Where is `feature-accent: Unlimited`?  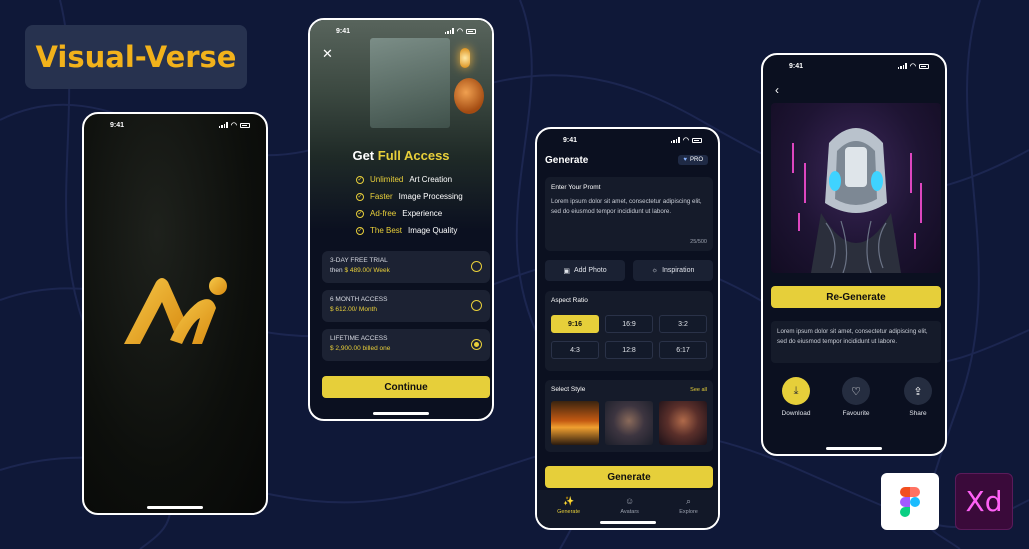 feature-accent: Unlimited is located at coordinates (387, 179).